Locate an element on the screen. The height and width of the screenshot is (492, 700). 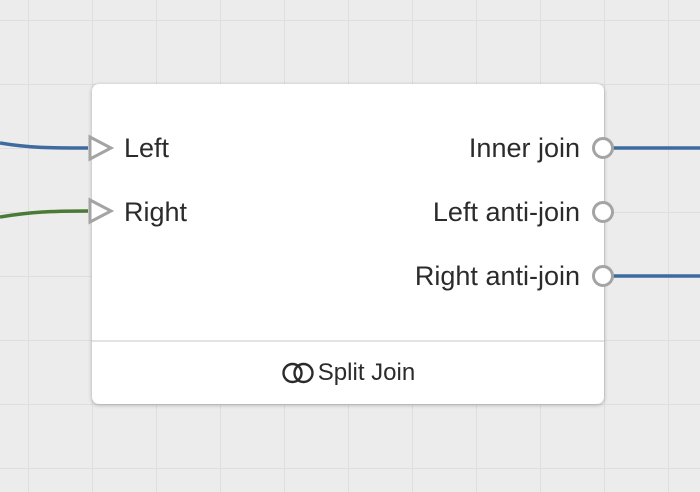
right-anti-join-output-label: Right anti-join is located at coordinates (497, 276).